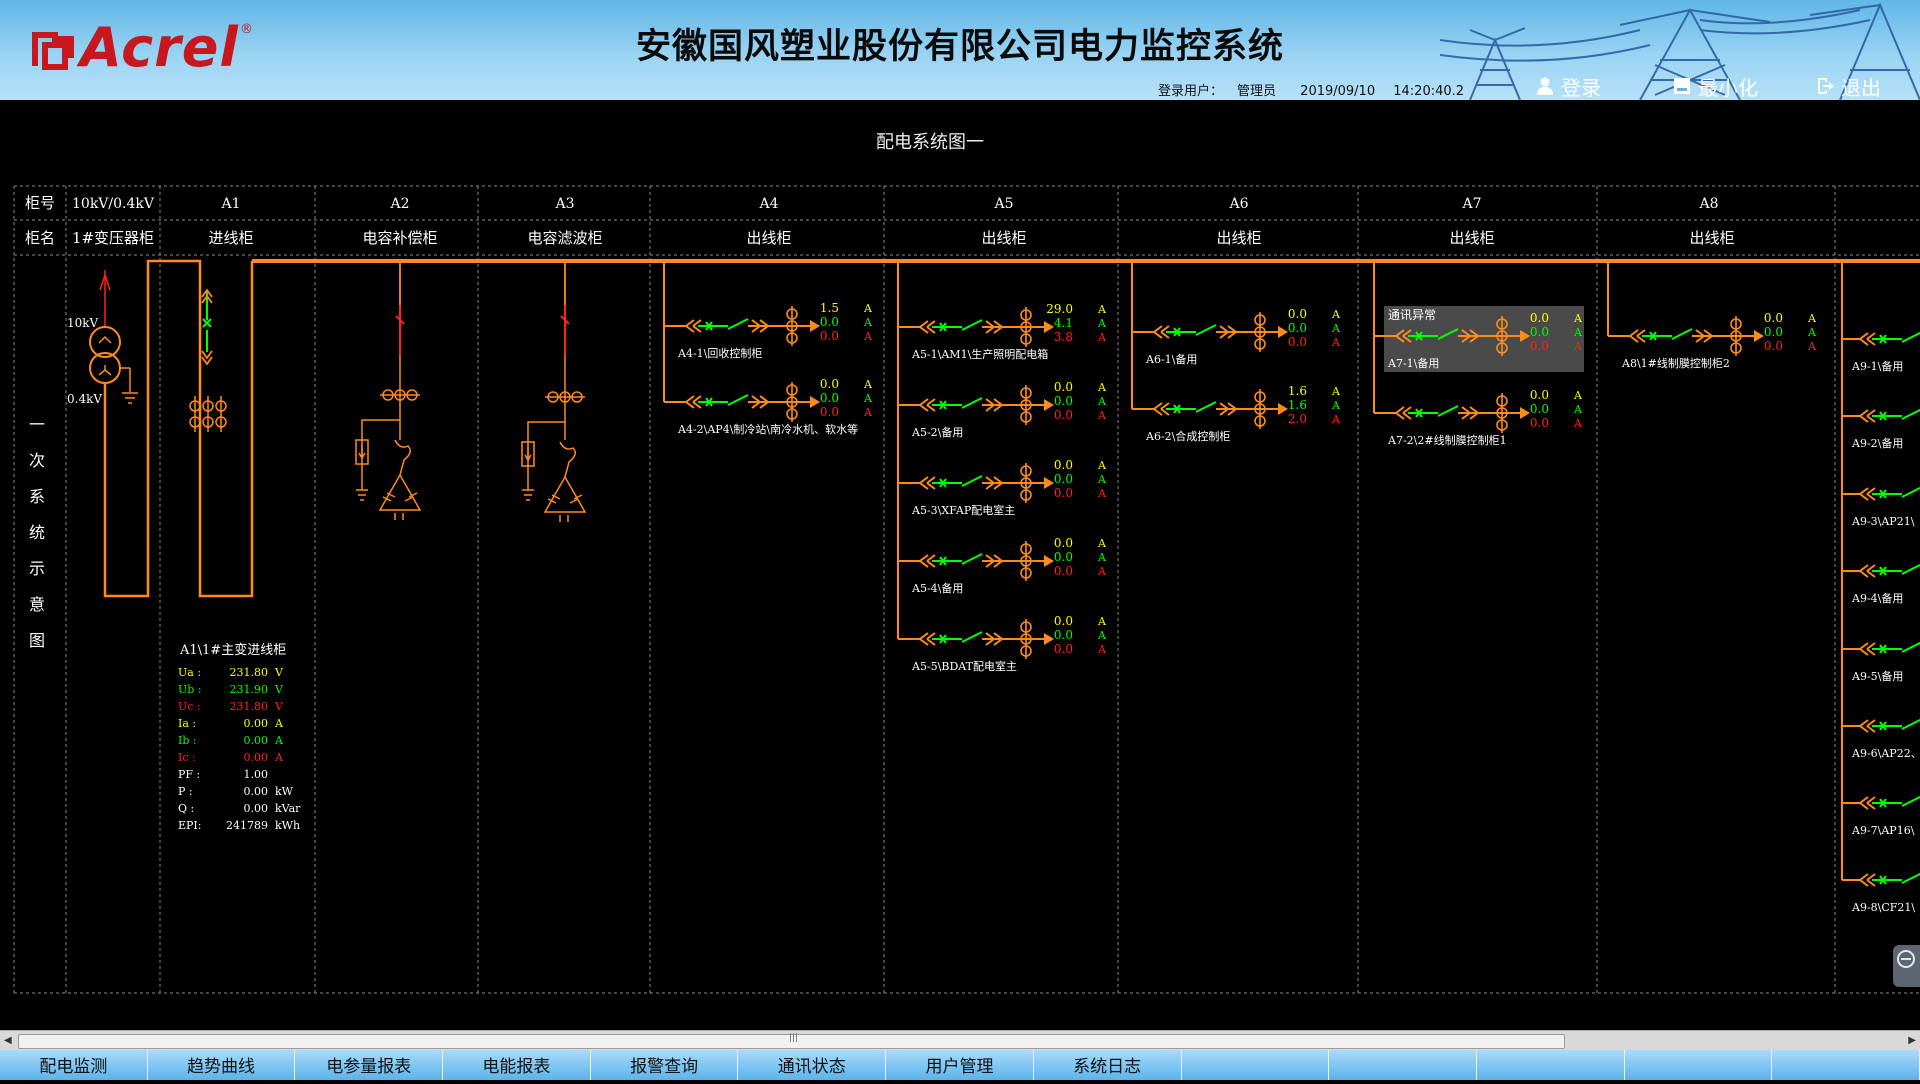 The image size is (1920, 1084). Describe the element at coordinates (1059, 309) in the screenshot. I see `feeder-current-ia: 29.0` at that location.